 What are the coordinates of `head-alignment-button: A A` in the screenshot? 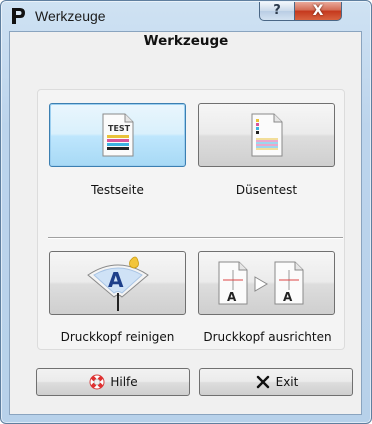 It's located at (266, 283).